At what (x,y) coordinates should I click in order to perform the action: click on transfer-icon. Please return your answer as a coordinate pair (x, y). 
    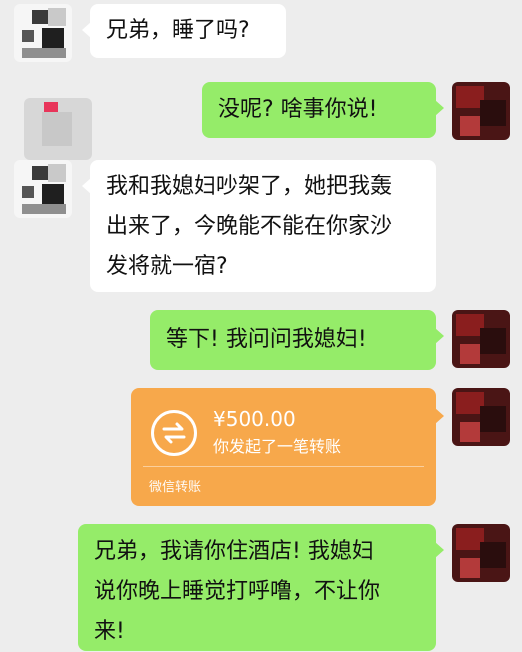
    Looking at the image, I should click on (174, 433).